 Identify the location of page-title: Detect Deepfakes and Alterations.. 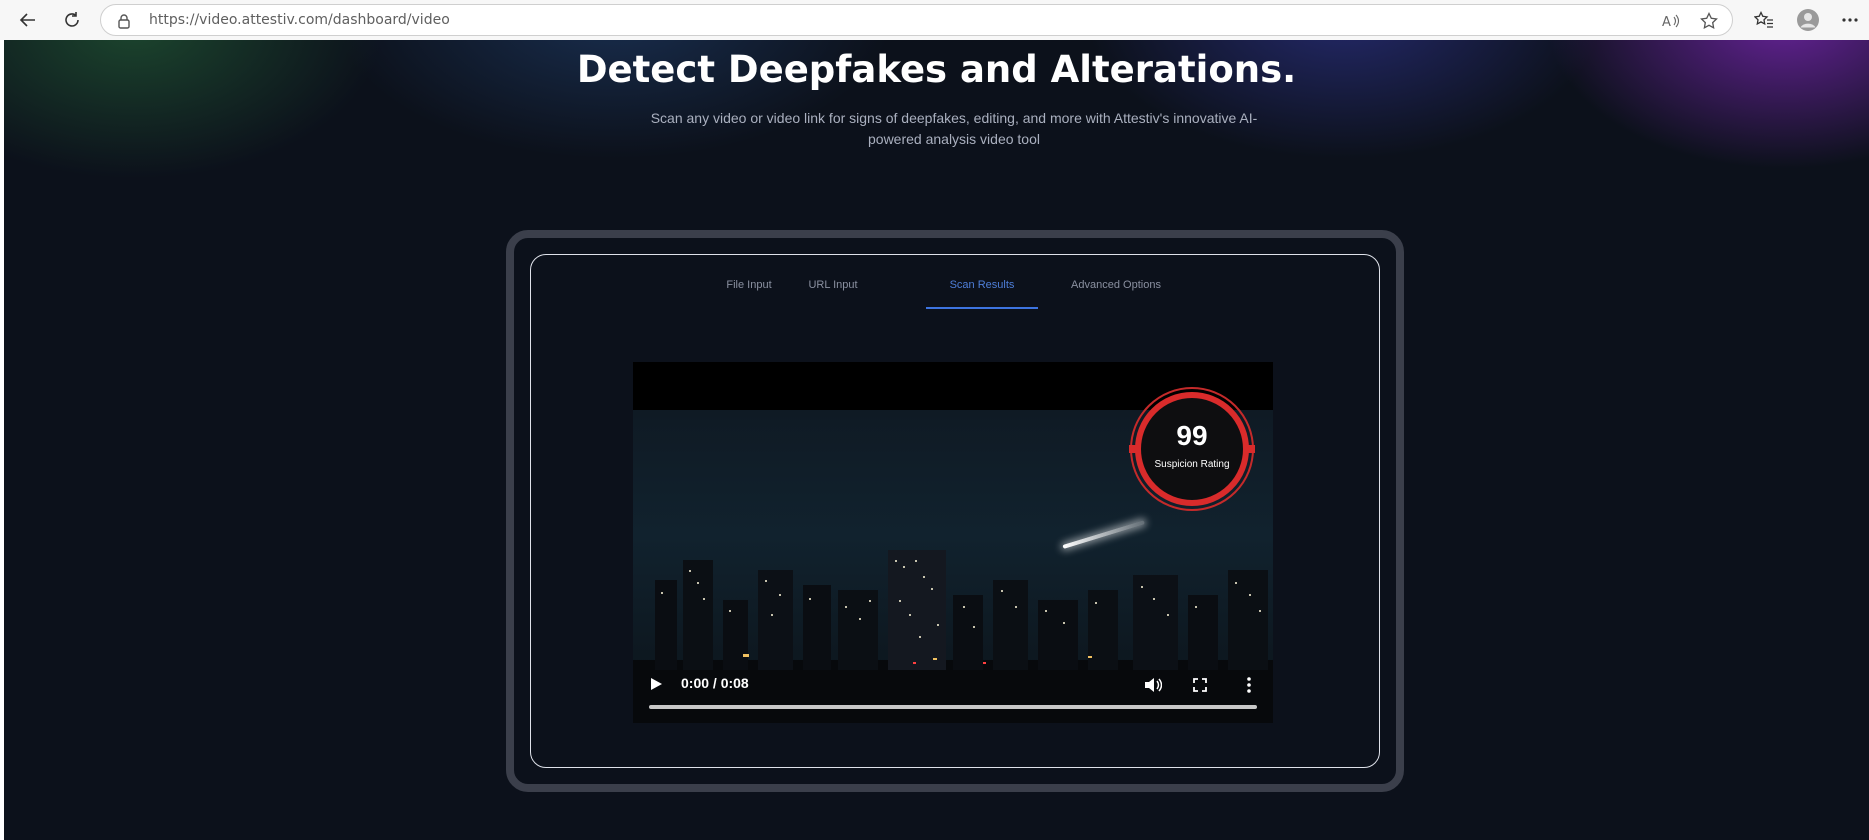
(936, 69).